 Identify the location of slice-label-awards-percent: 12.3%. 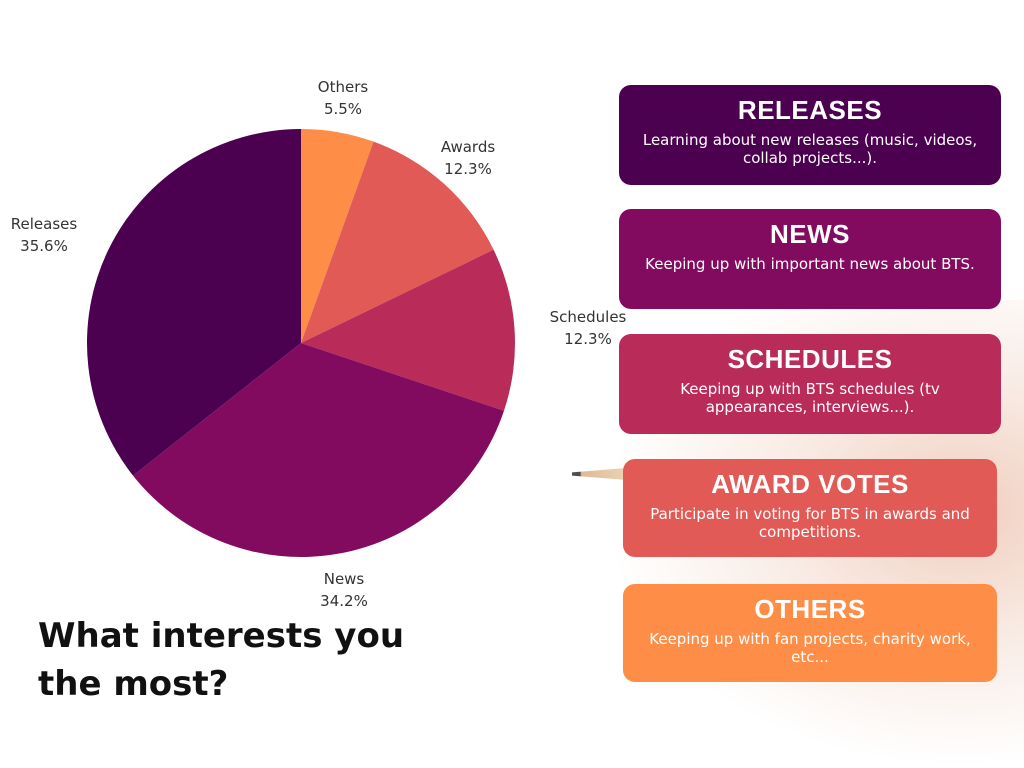
(468, 169).